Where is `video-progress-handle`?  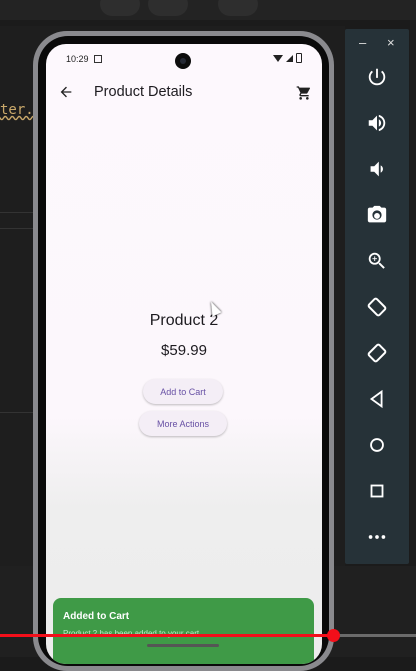 video-progress-handle is located at coordinates (333, 635).